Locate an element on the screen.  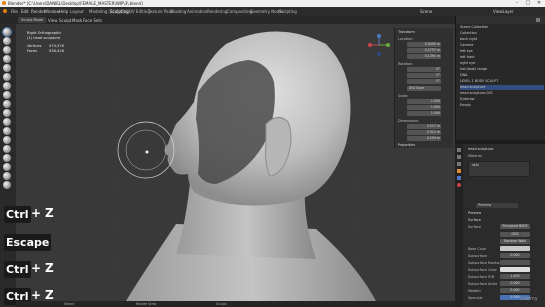
outliner-item: Collection is located at coordinates (502, 33).